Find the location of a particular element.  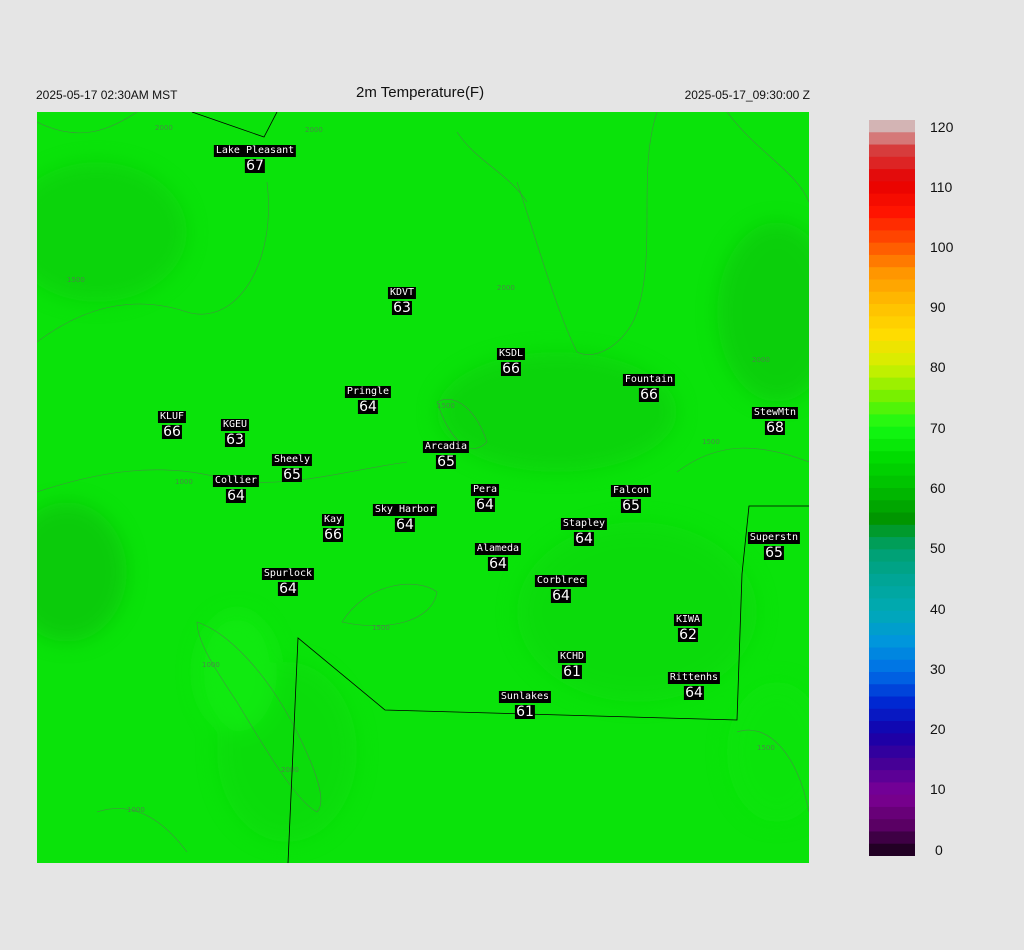

colorbar-tick: 70 is located at coordinates (938, 428).